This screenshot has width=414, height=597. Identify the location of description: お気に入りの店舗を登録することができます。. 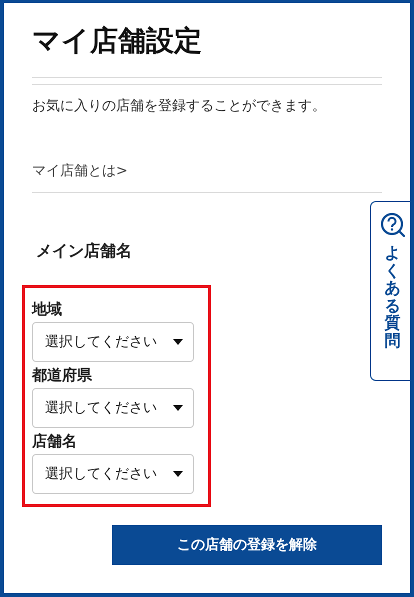
(179, 106).